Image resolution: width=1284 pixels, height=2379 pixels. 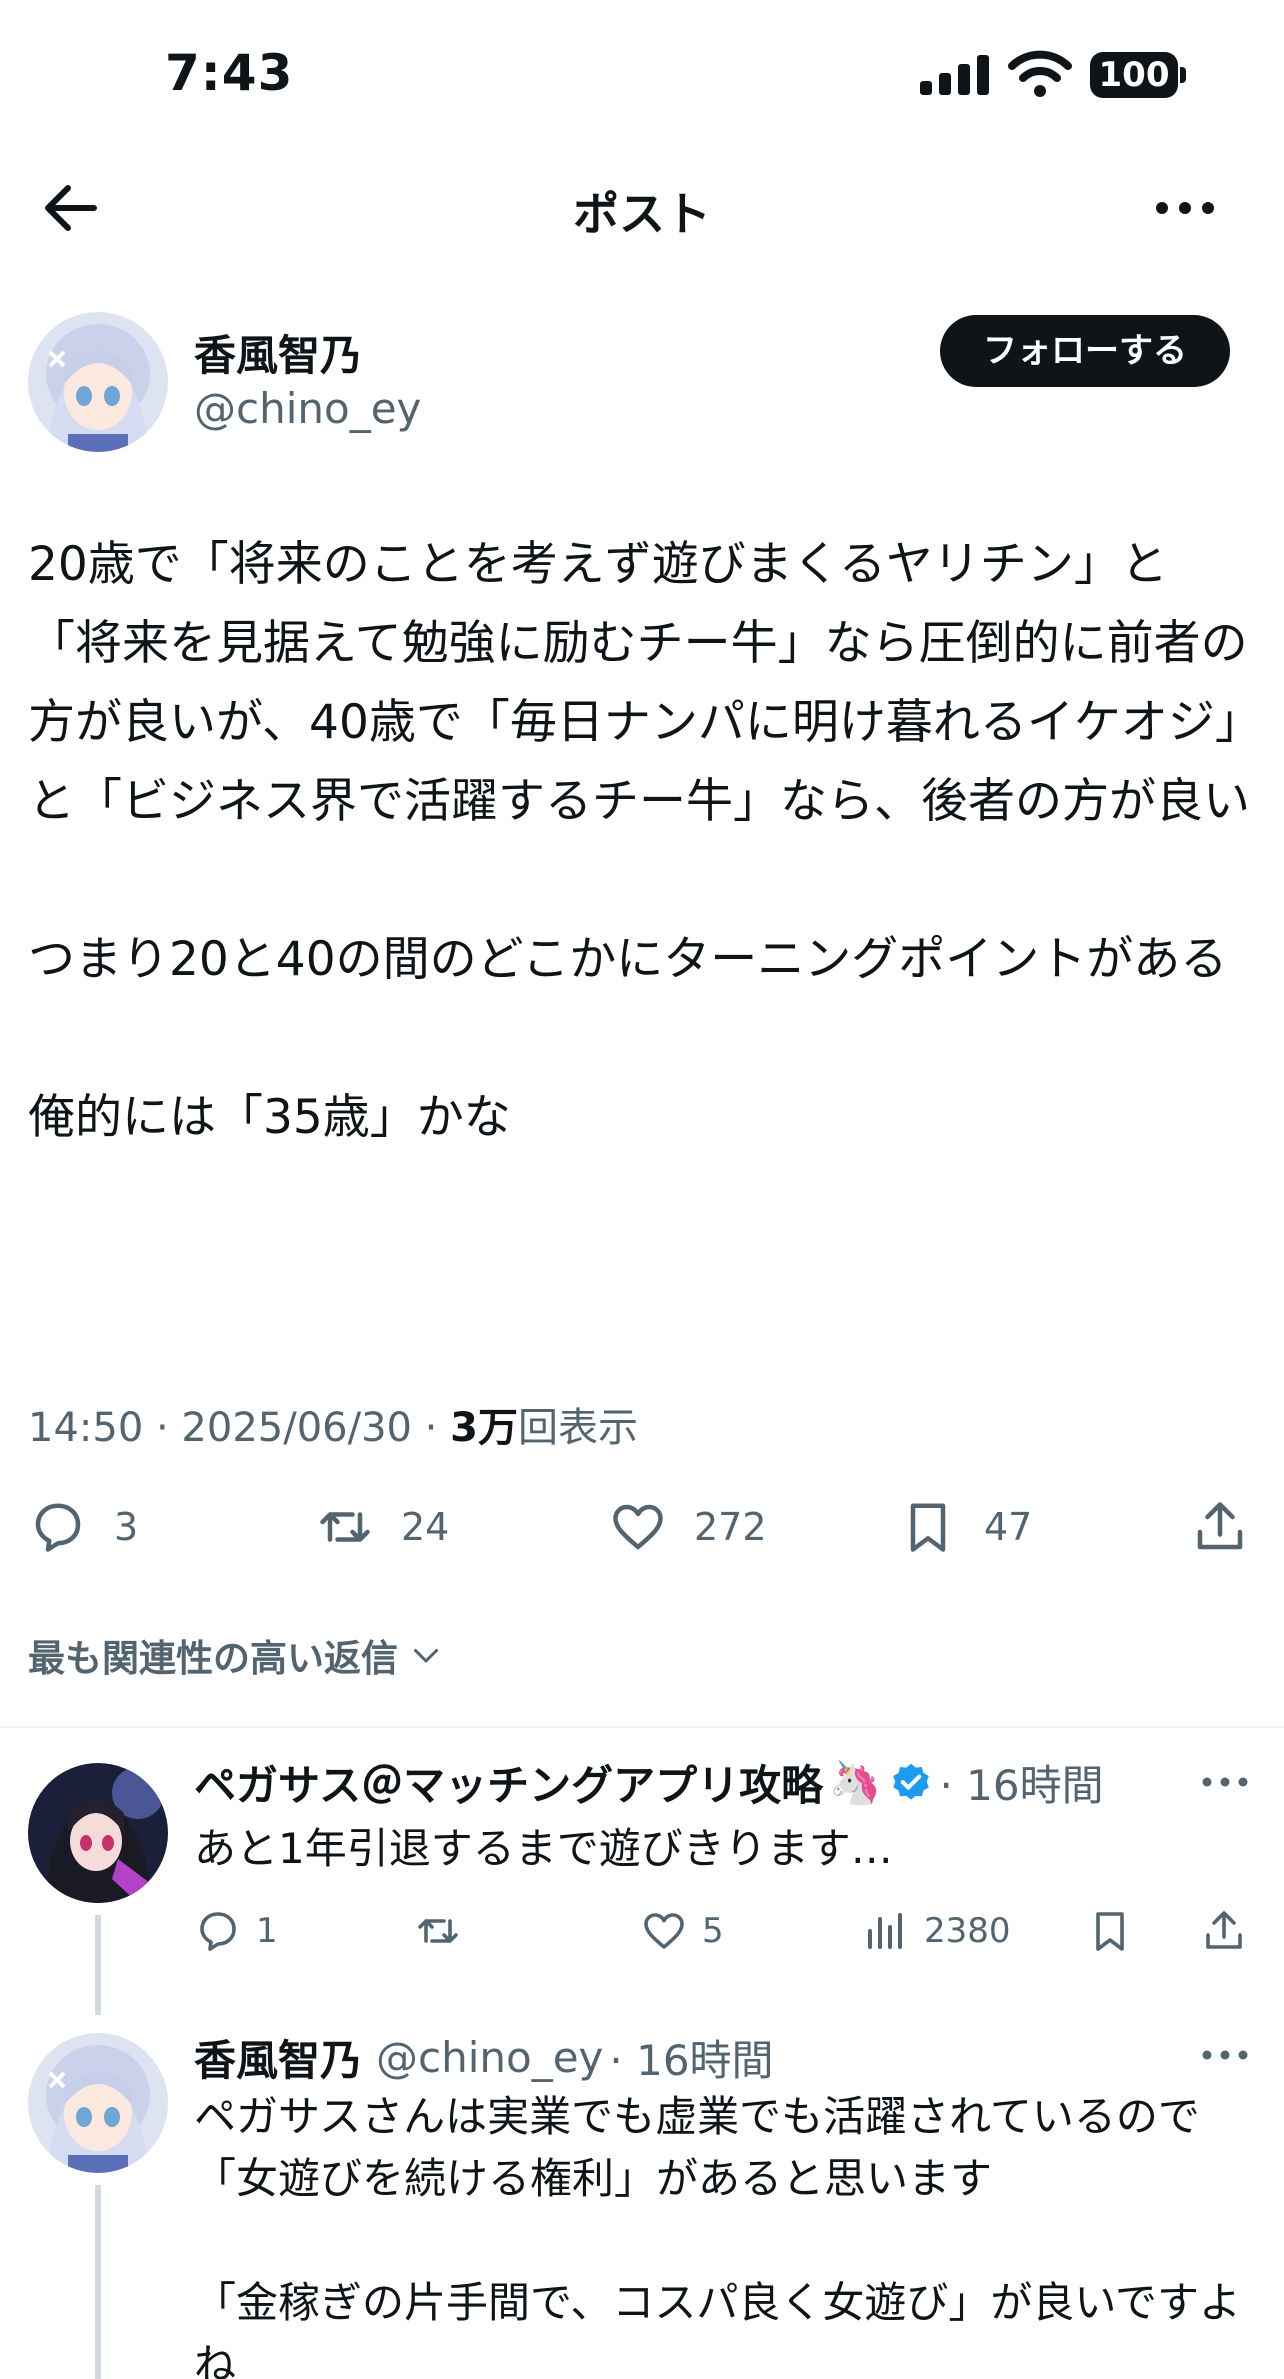 I want to click on chevron-down-icon, so click(x=426, y=1656).